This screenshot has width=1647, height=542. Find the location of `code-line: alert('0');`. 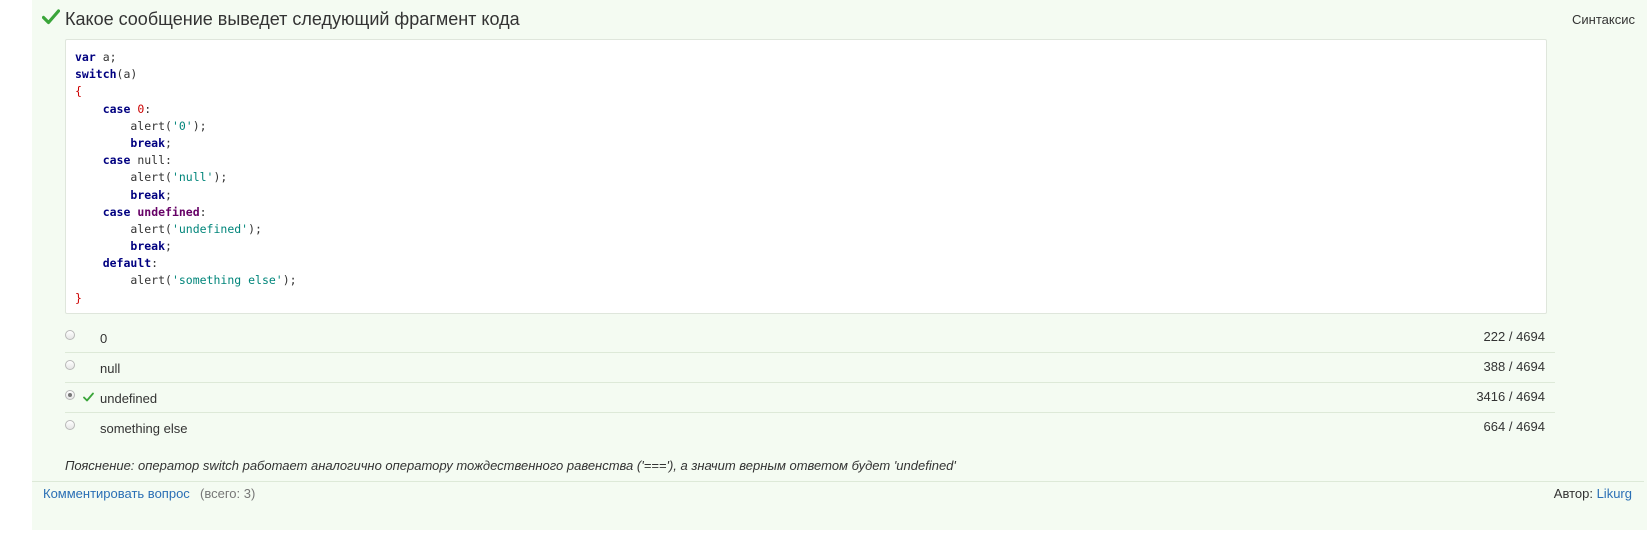

code-line: alert('0'); is located at coordinates (186, 126).